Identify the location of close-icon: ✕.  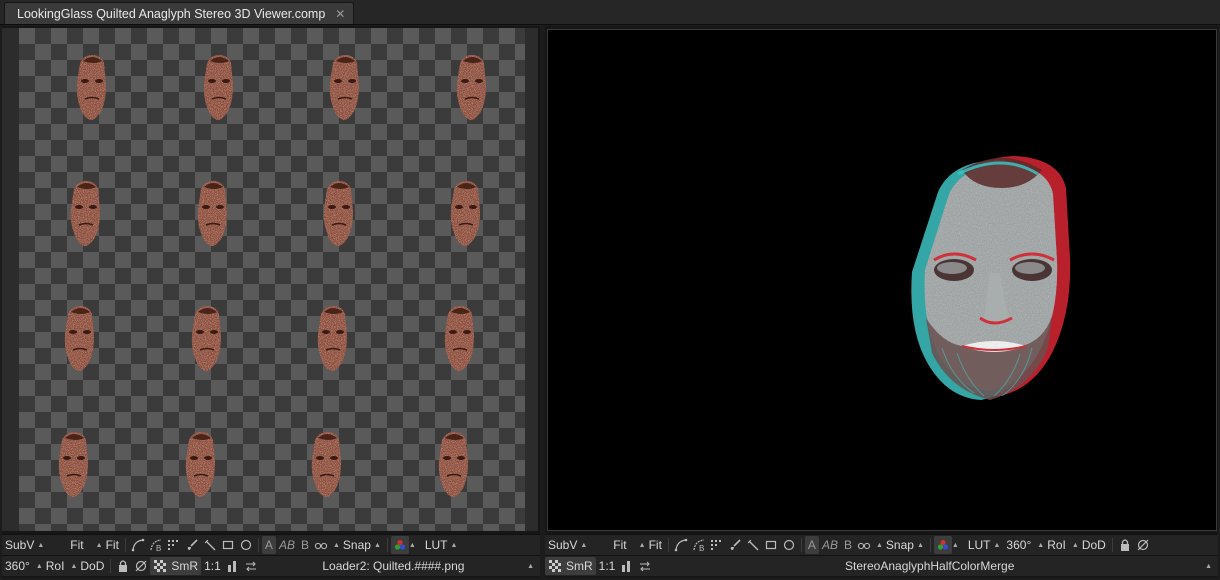
(340, 14).